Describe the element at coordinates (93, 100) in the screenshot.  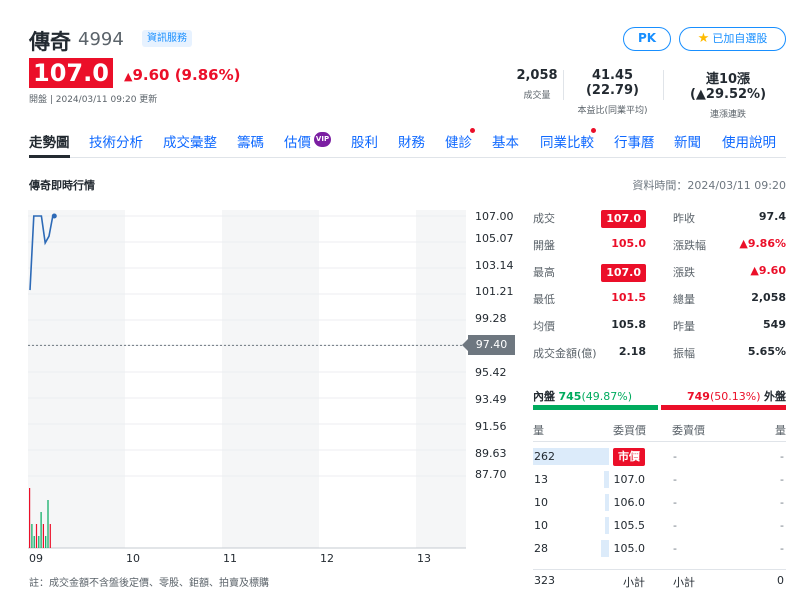
I see `market-status: 開盤 | 2024/03/11 09:20 更新` at that location.